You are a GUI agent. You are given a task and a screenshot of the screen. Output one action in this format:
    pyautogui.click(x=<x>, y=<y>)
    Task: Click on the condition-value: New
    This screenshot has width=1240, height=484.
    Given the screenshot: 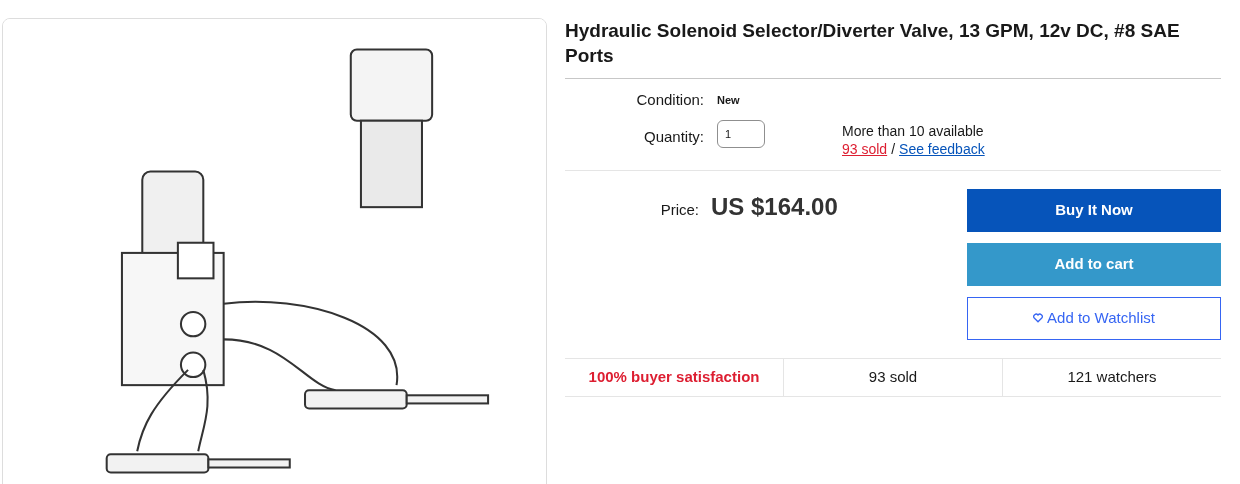 What is the action you would take?
    pyautogui.click(x=728, y=100)
    